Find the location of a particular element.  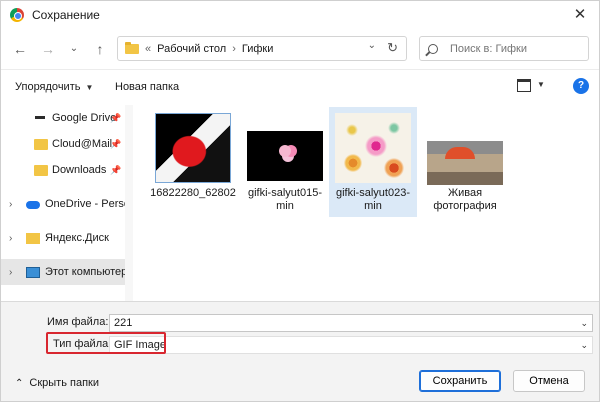

sidebar-item-downloads: Downloads 📌 is located at coordinates (63, 170).